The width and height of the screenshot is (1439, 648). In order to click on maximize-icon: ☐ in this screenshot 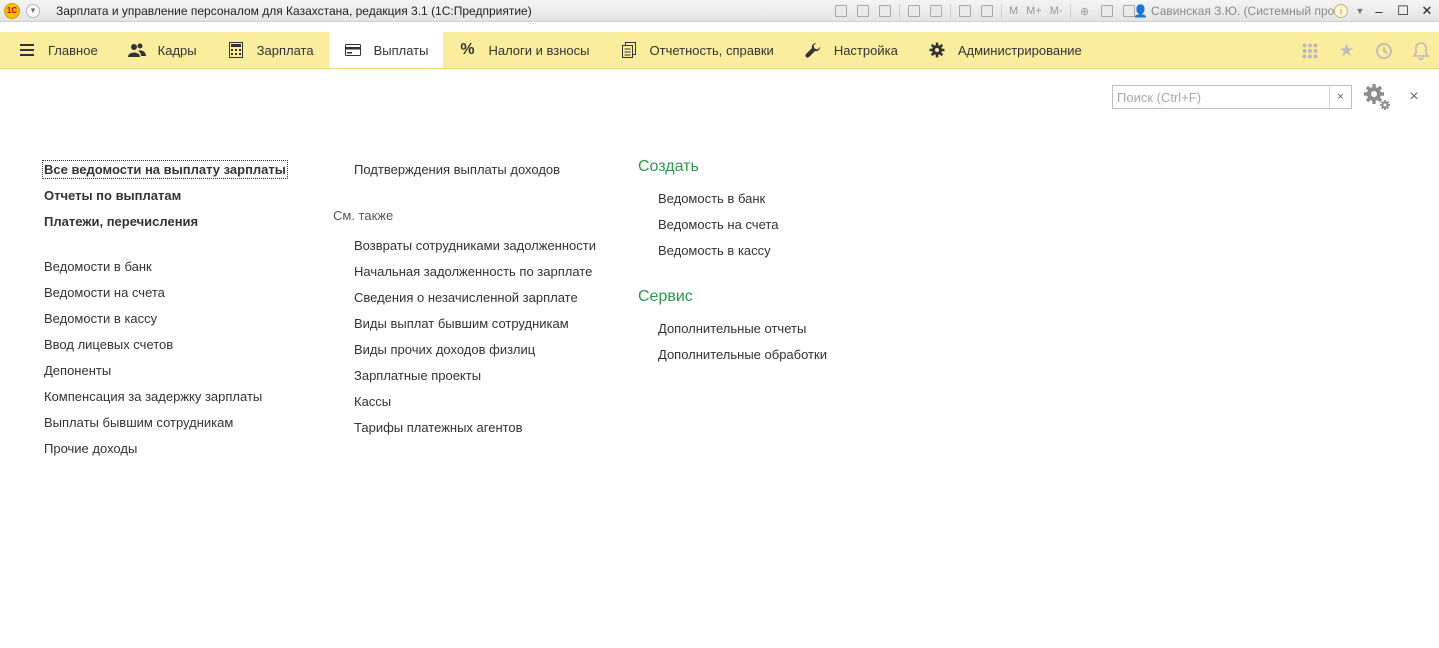, I will do `click(1403, 11)`.